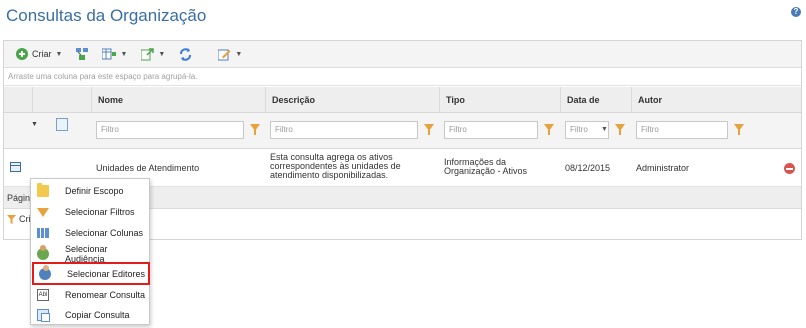 Image resolution: width=806 pixels, height=328 pixels. I want to click on filter-cell-data: Filtro ▼, so click(597, 130).